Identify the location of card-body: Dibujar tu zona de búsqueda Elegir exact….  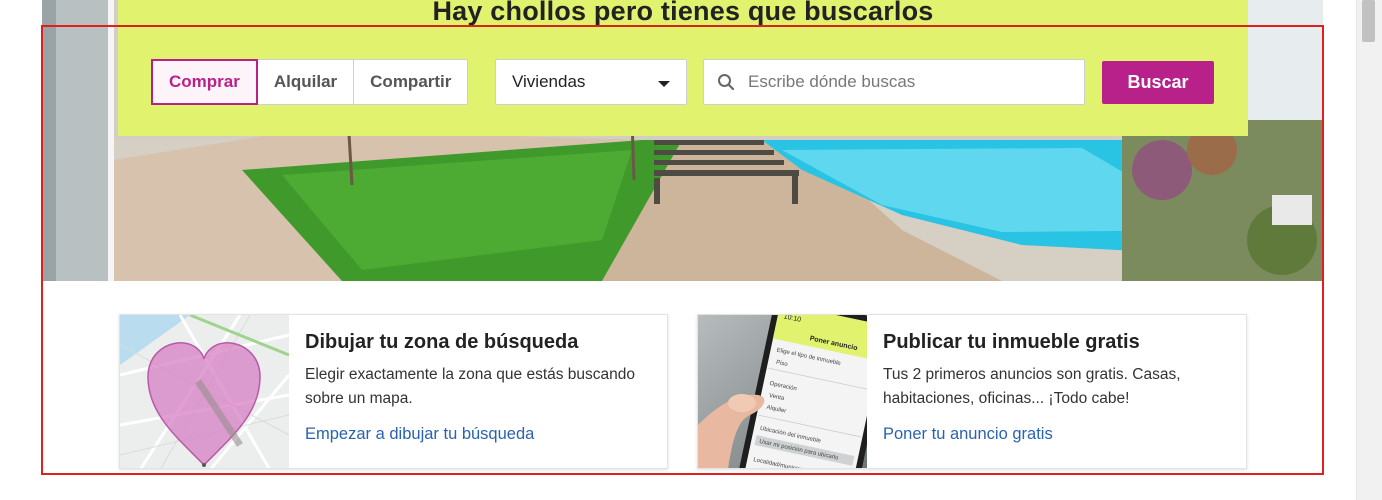
(478, 391).